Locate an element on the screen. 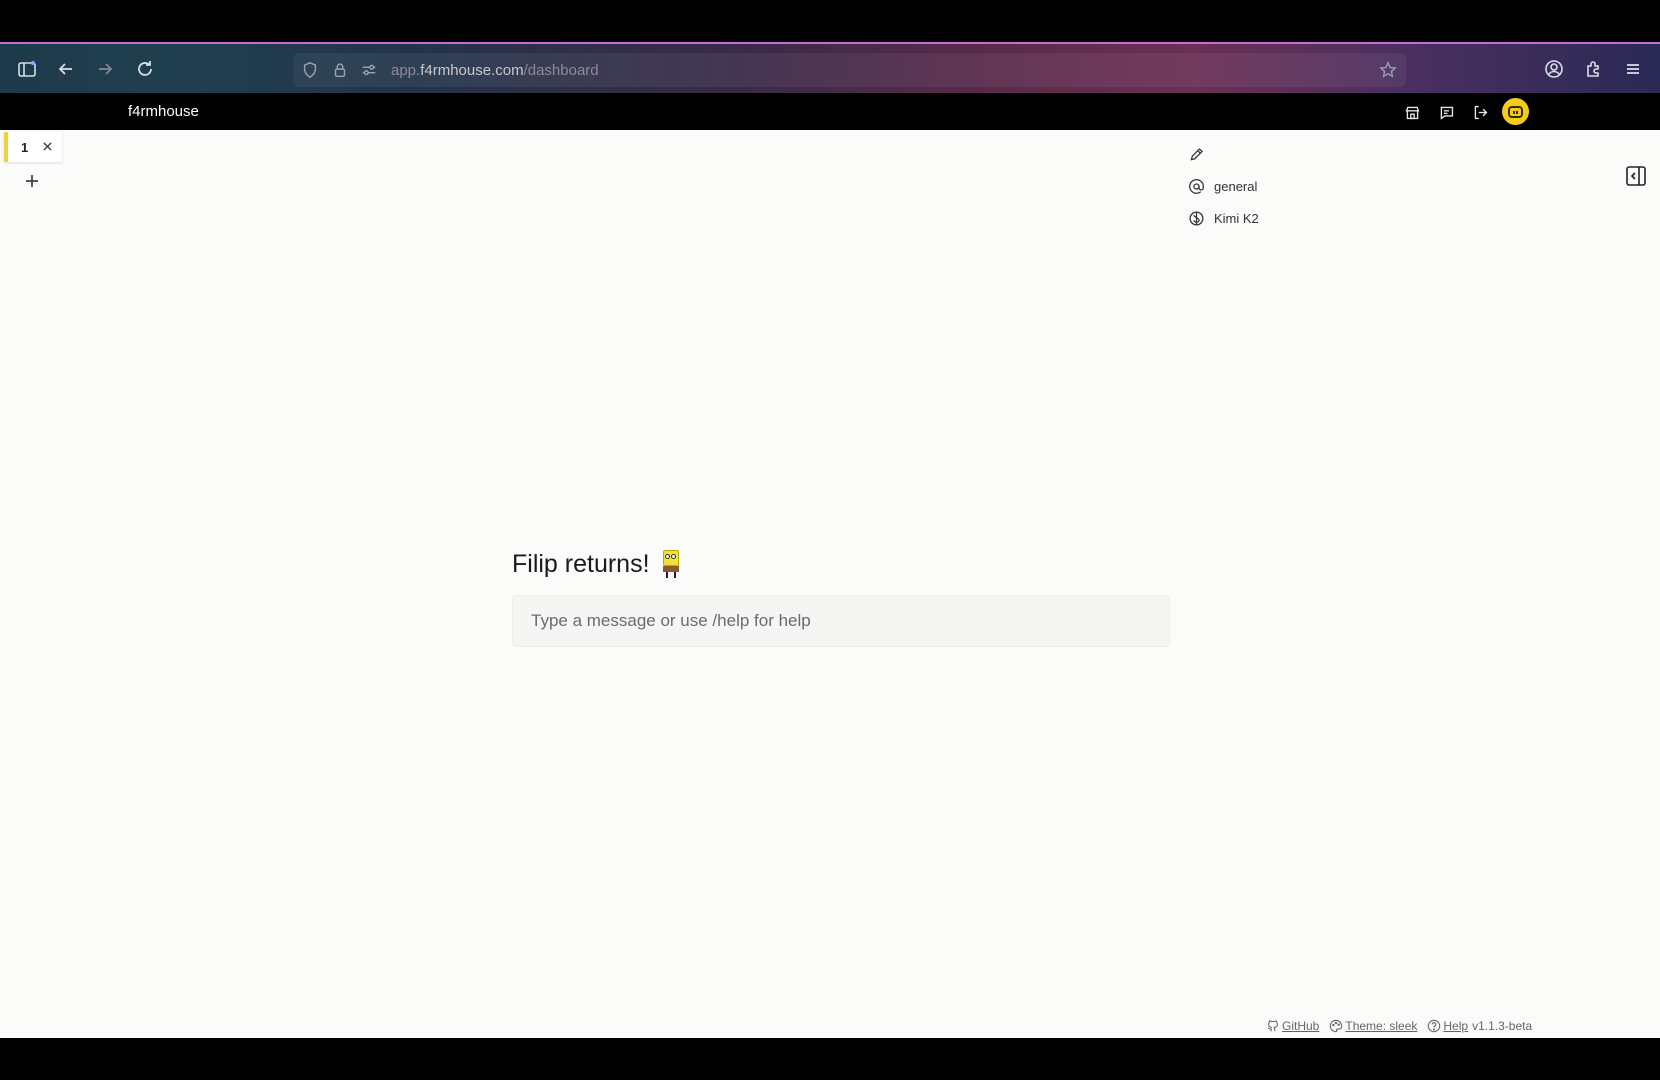 This screenshot has height=1080, width=1660. sidebar-item-model: Kimi K2 is located at coordinates (1256, 218).